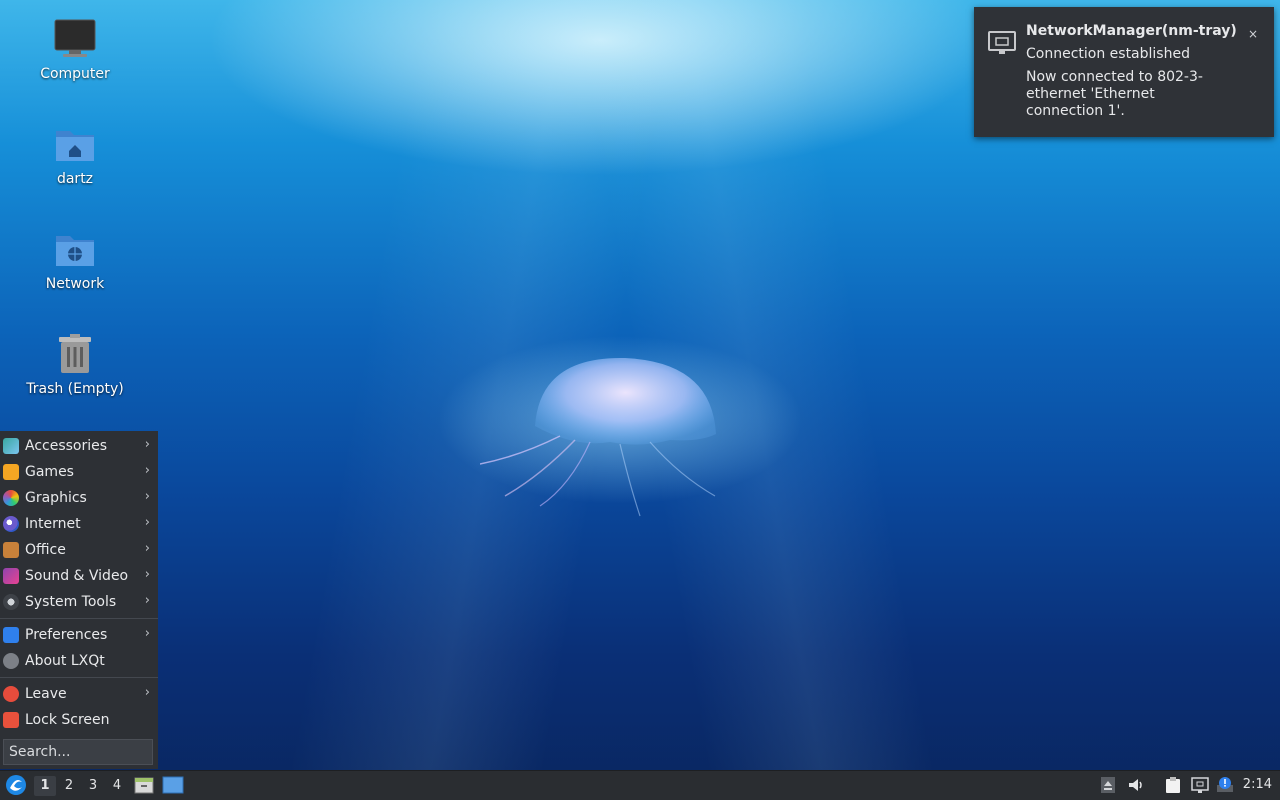 The height and width of the screenshot is (800, 1280). Describe the element at coordinates (1200, 785) in the screenshot. I see `network-tray-icon` at that location.